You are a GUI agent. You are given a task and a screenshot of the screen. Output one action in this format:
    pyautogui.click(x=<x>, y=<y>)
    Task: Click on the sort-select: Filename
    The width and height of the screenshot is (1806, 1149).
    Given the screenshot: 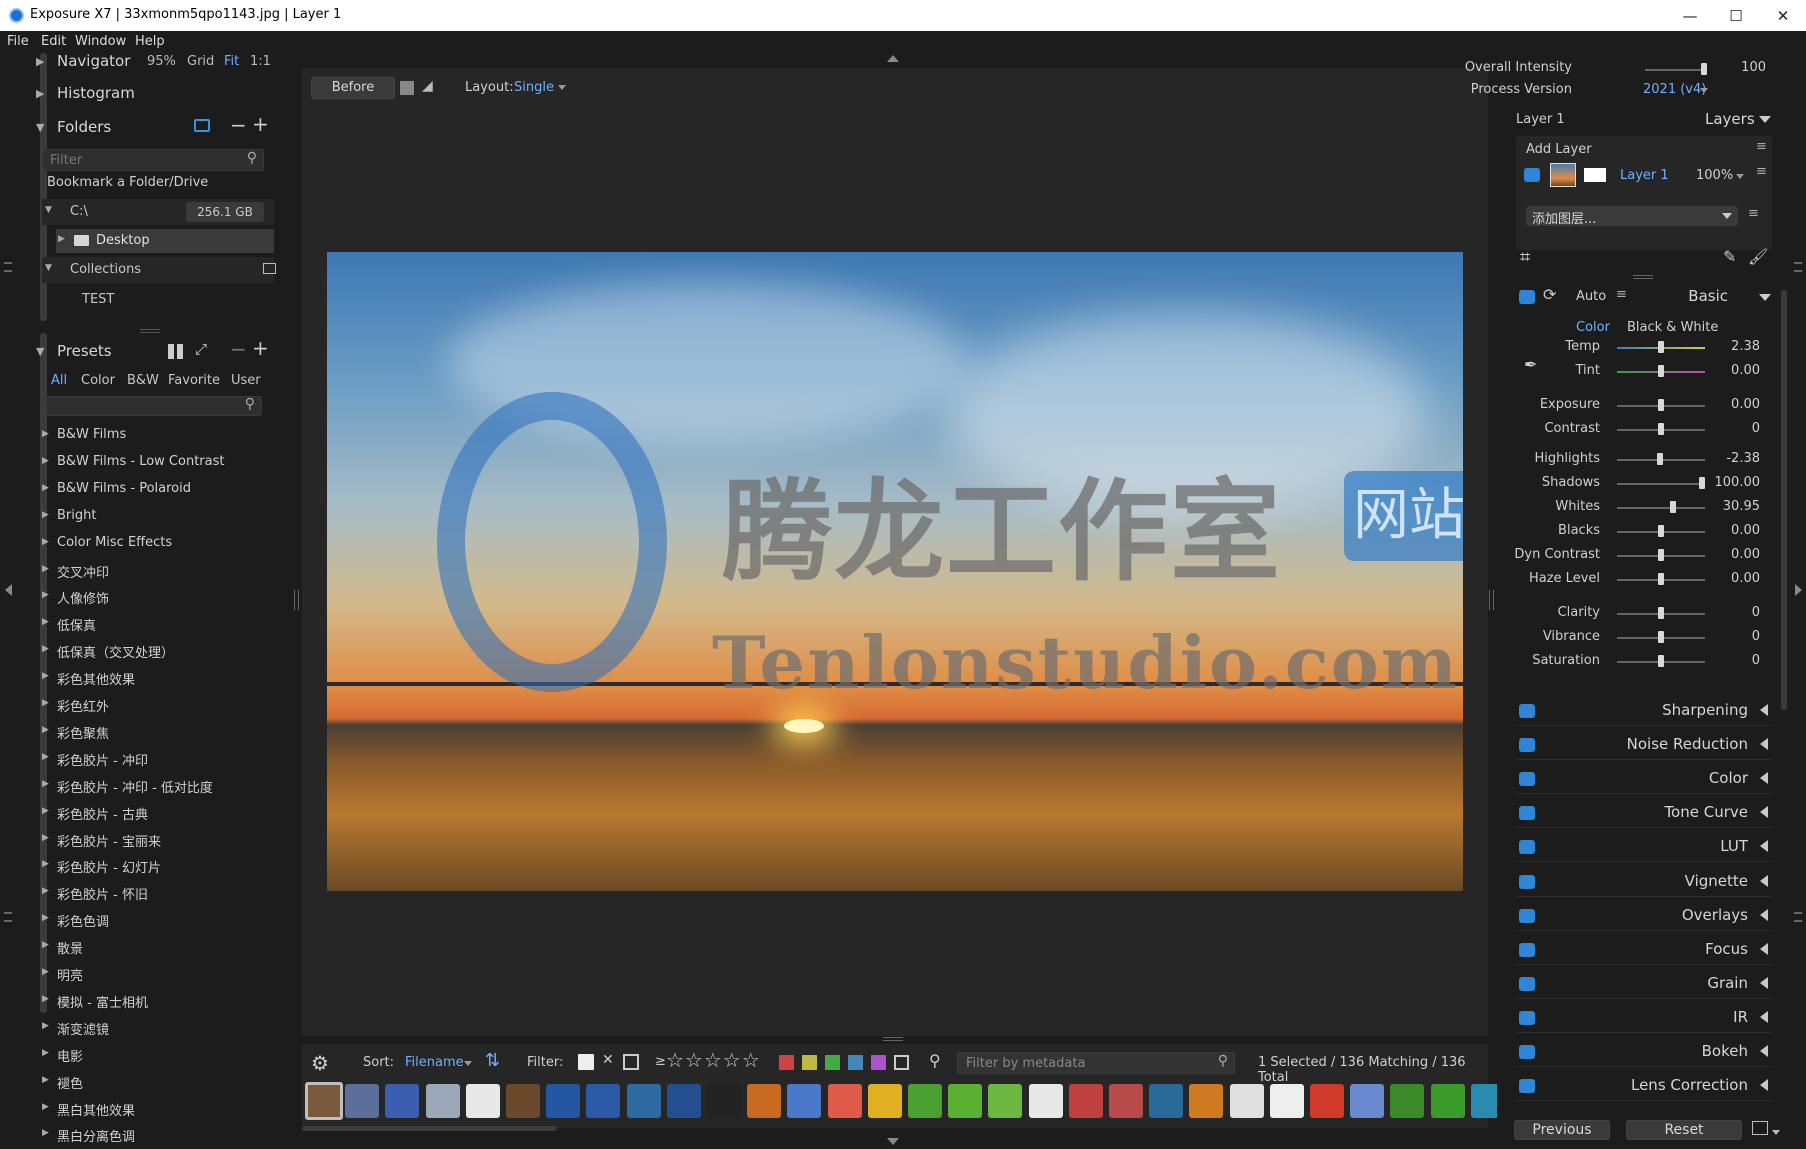 What is the action you would take?
    pyautogui.click(x=434, y=1062)
    